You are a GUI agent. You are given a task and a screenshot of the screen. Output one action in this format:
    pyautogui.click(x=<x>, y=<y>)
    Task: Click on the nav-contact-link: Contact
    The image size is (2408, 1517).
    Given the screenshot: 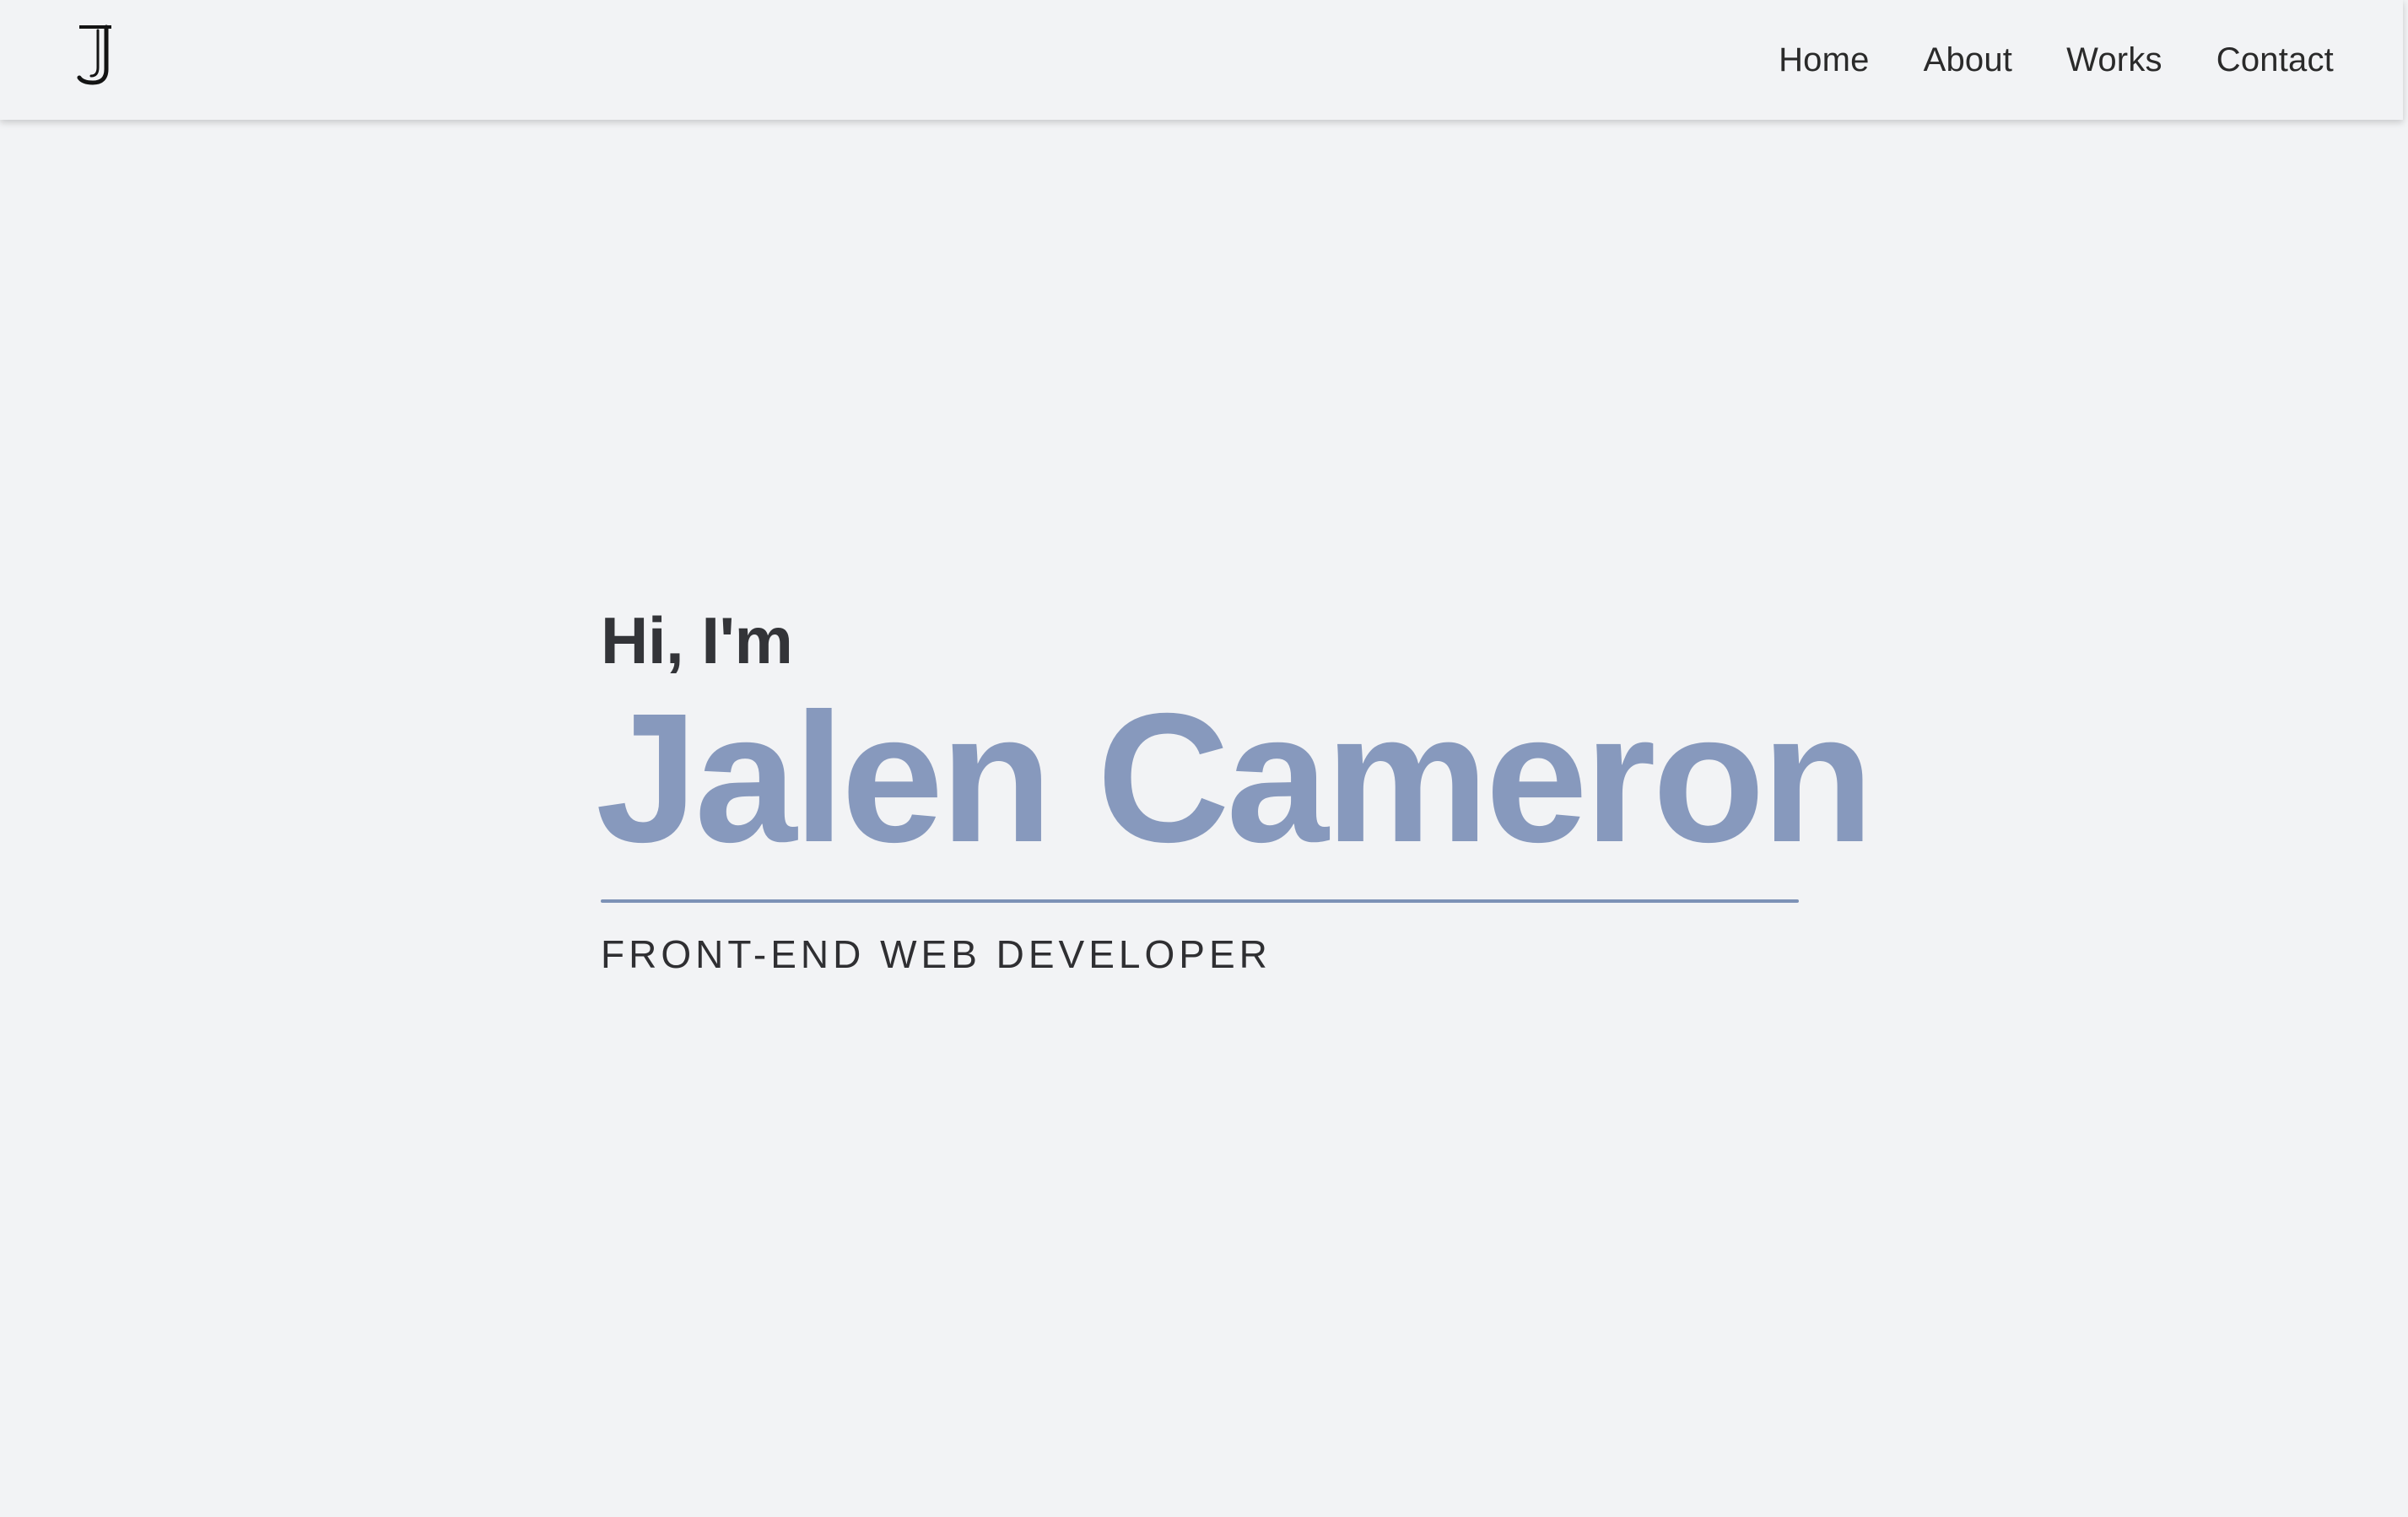 What is the action you would take?
    pyautogui.click(x=2275, y=60)
    